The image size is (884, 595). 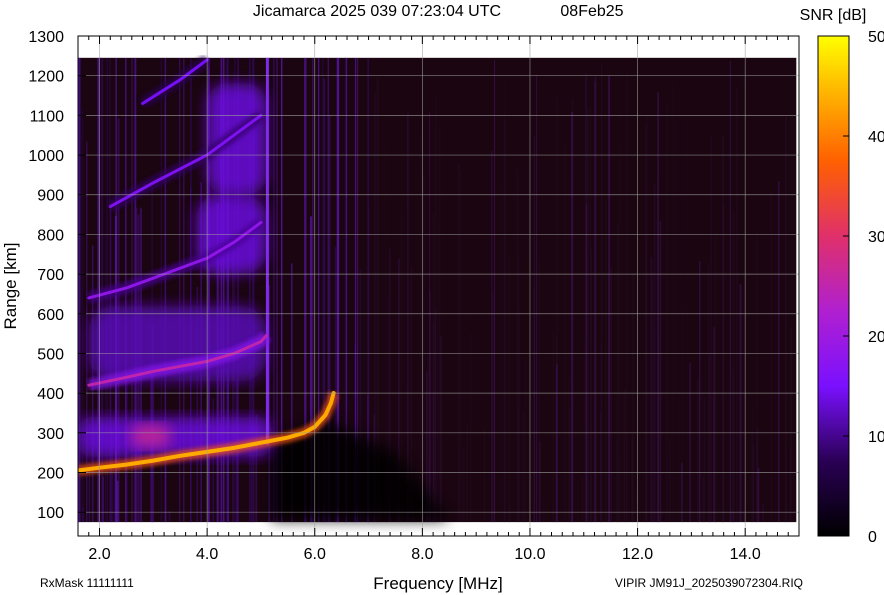 What do you see at coordinates (50, 235) in the screenshot?
I see `y-tick-label: 800` at bounding box center [50, 235].